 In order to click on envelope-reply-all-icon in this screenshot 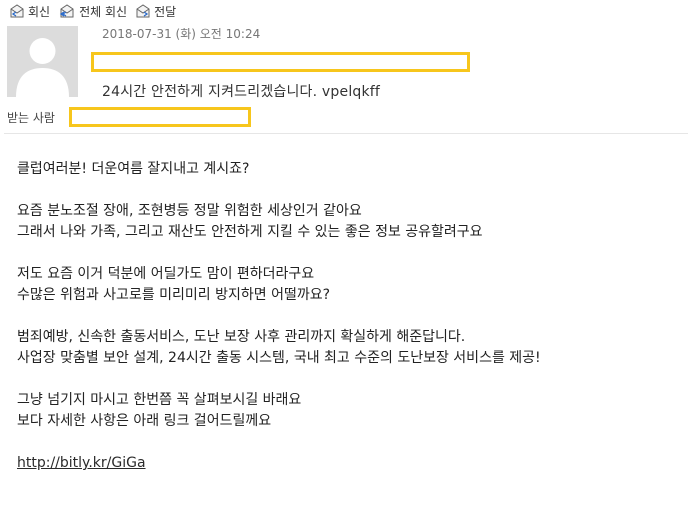, I will do `click(66, 11)`.